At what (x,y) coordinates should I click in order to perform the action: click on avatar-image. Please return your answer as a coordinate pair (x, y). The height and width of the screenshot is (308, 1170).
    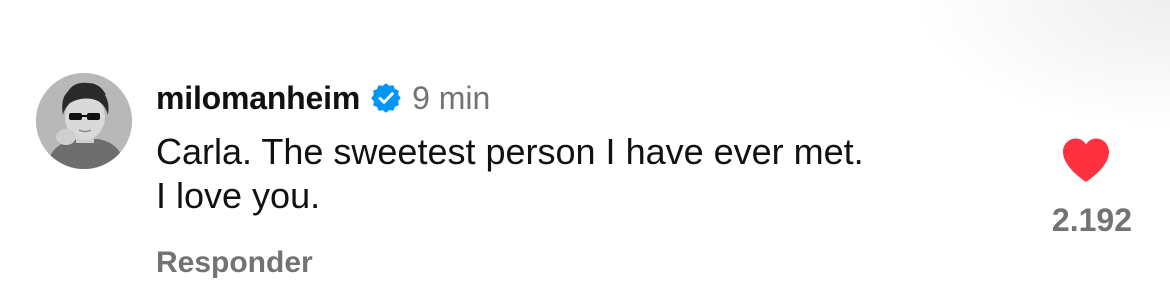
    Looking at the image, I should click on (84, 121).